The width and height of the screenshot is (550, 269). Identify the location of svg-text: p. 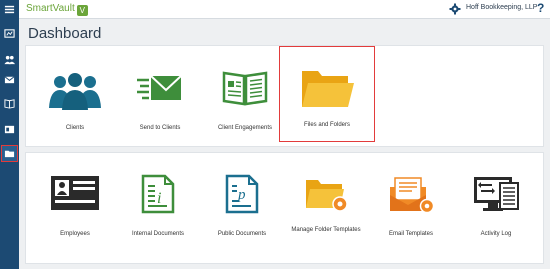
(241, 195).